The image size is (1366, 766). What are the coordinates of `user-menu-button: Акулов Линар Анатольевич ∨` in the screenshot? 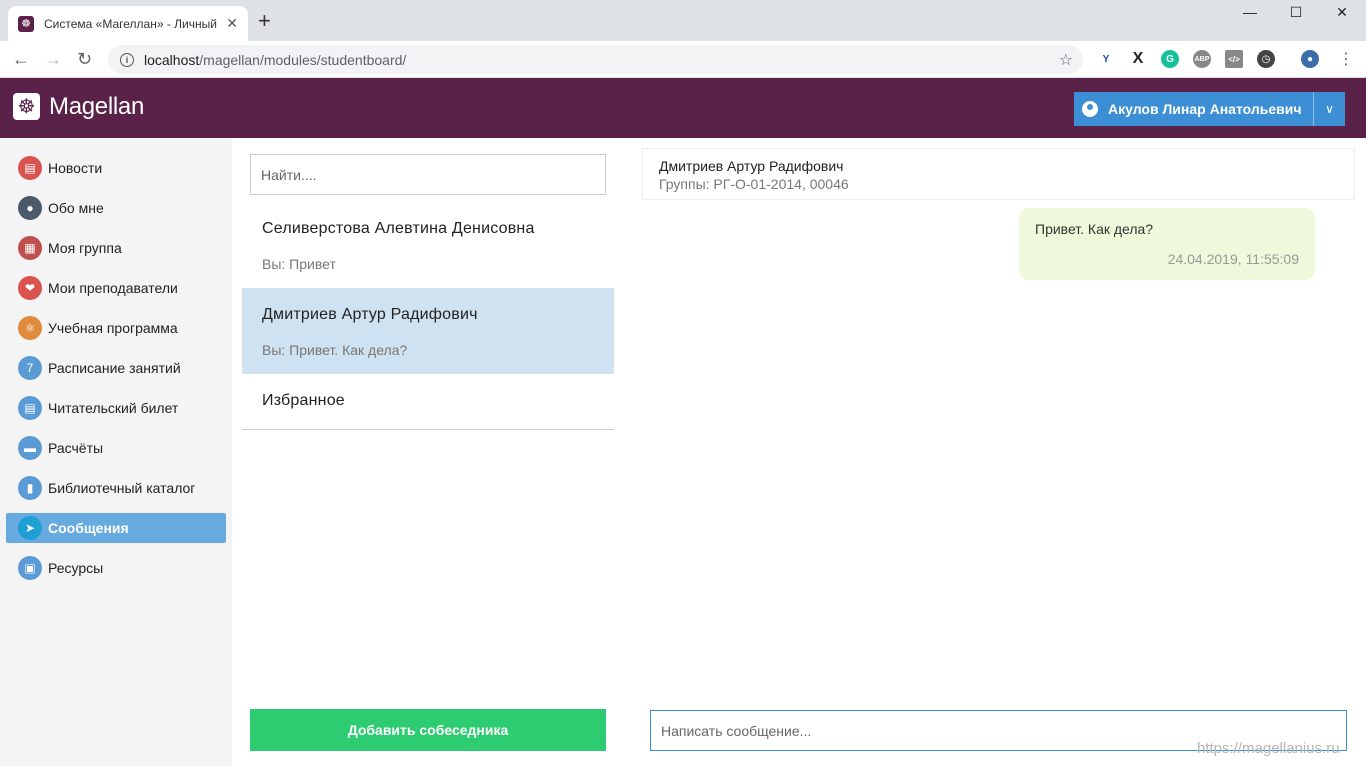 It's located at (1209, 109).